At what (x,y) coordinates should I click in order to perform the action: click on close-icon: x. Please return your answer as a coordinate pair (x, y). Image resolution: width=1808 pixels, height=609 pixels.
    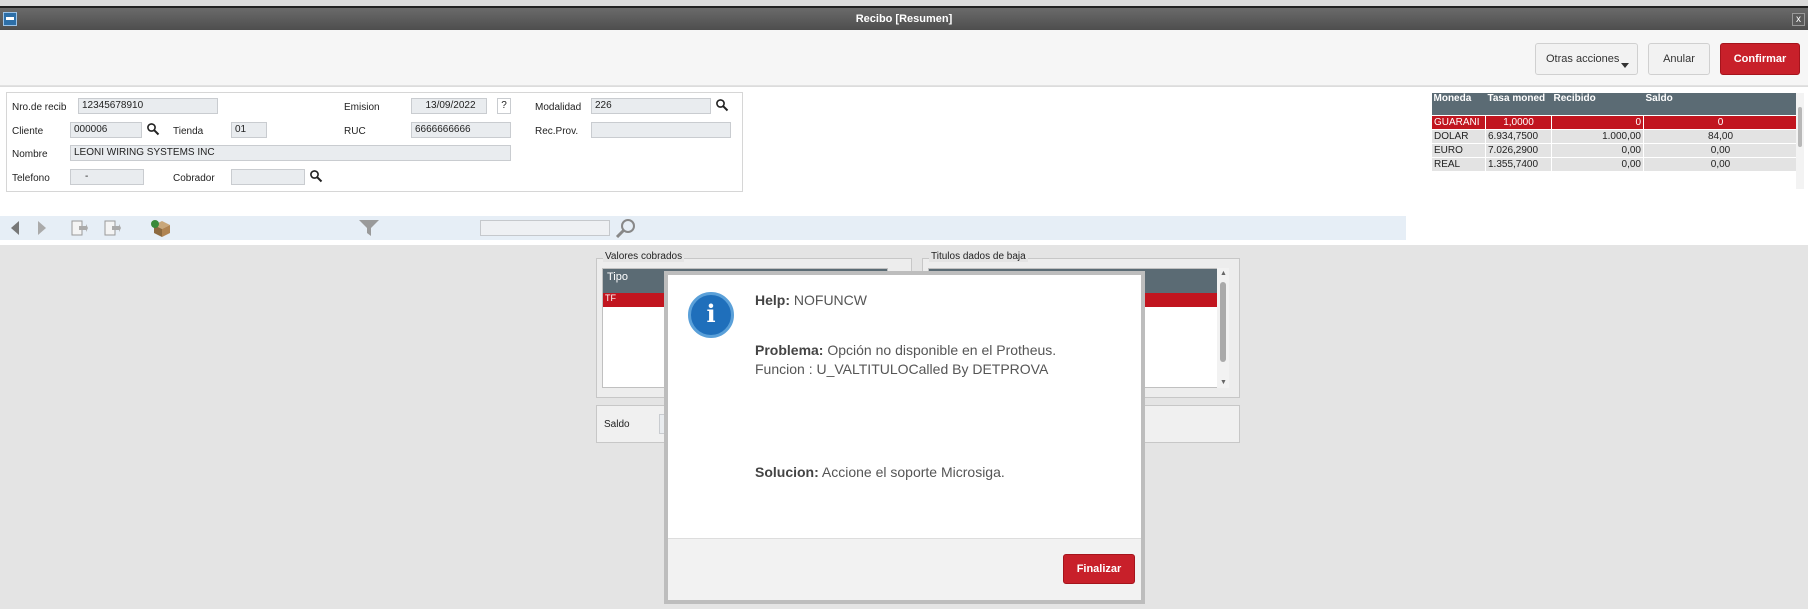
    Looking at the image, I should click on (1798, 19).